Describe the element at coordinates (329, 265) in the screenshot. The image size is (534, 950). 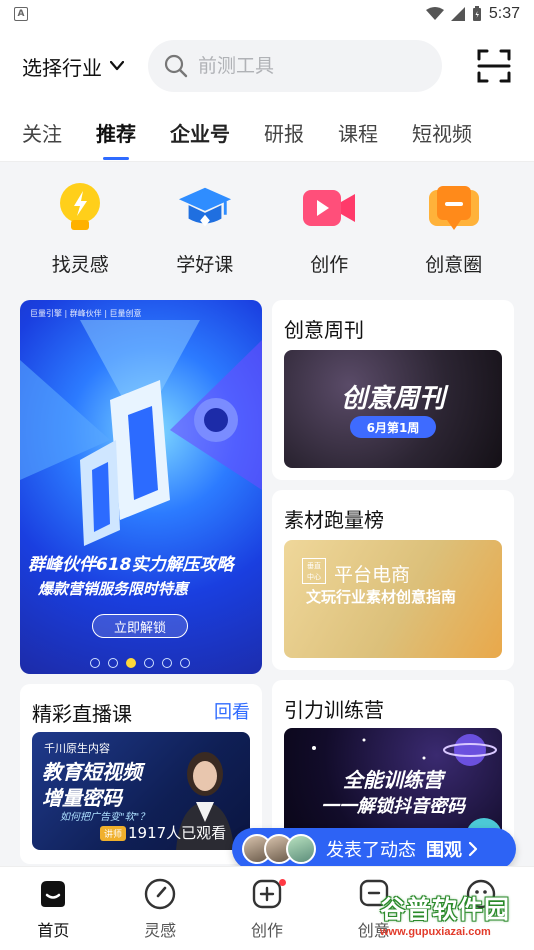
I see `quick-label: 创作` at that location.